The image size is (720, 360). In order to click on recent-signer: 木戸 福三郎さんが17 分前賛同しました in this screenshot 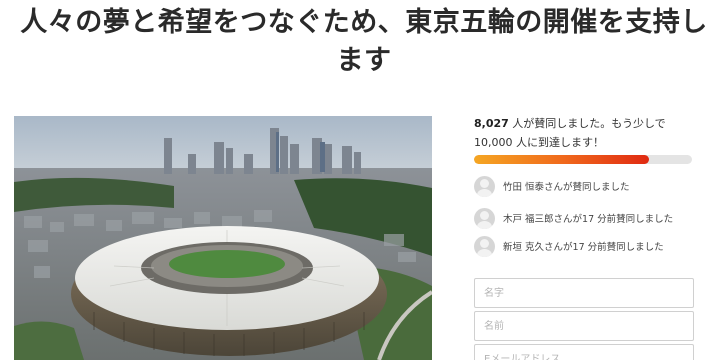, I will do `click(573, 218)`.